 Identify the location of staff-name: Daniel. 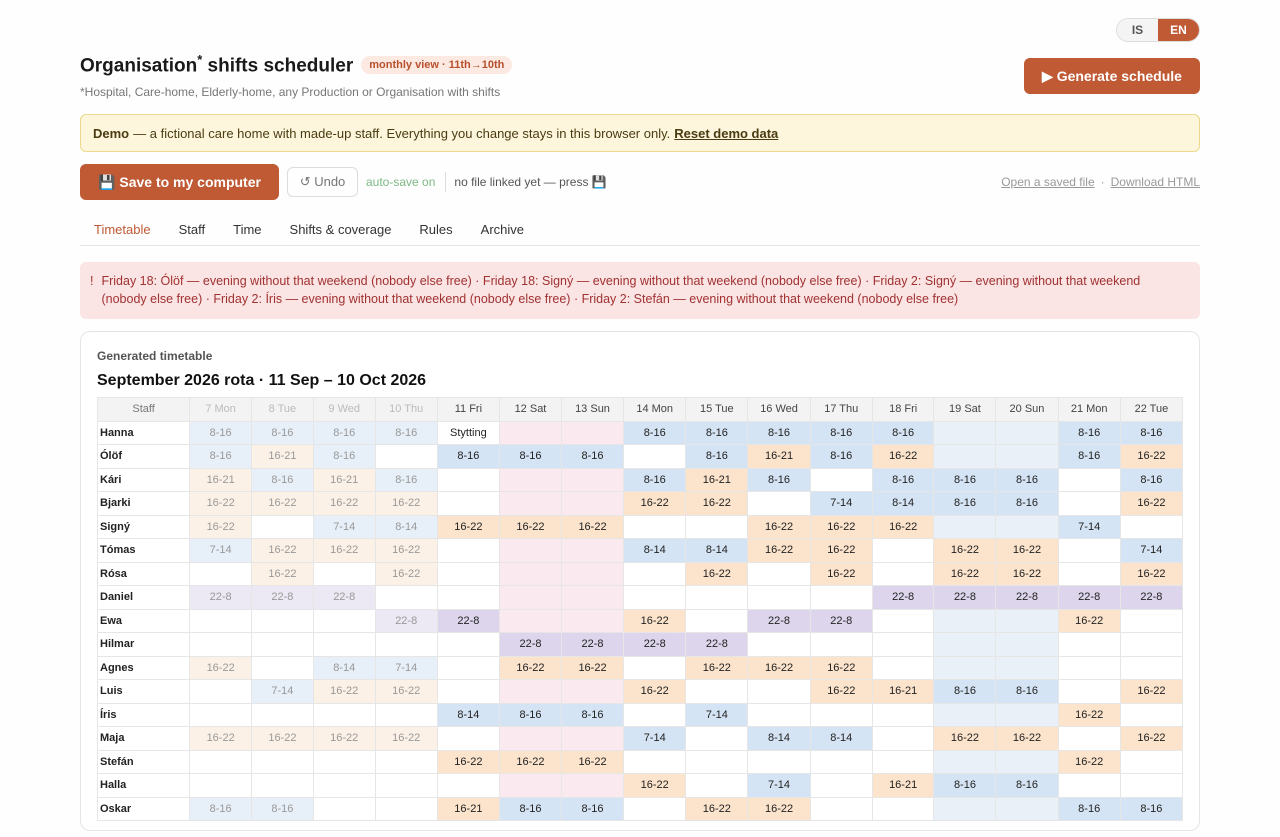
(144, 597).